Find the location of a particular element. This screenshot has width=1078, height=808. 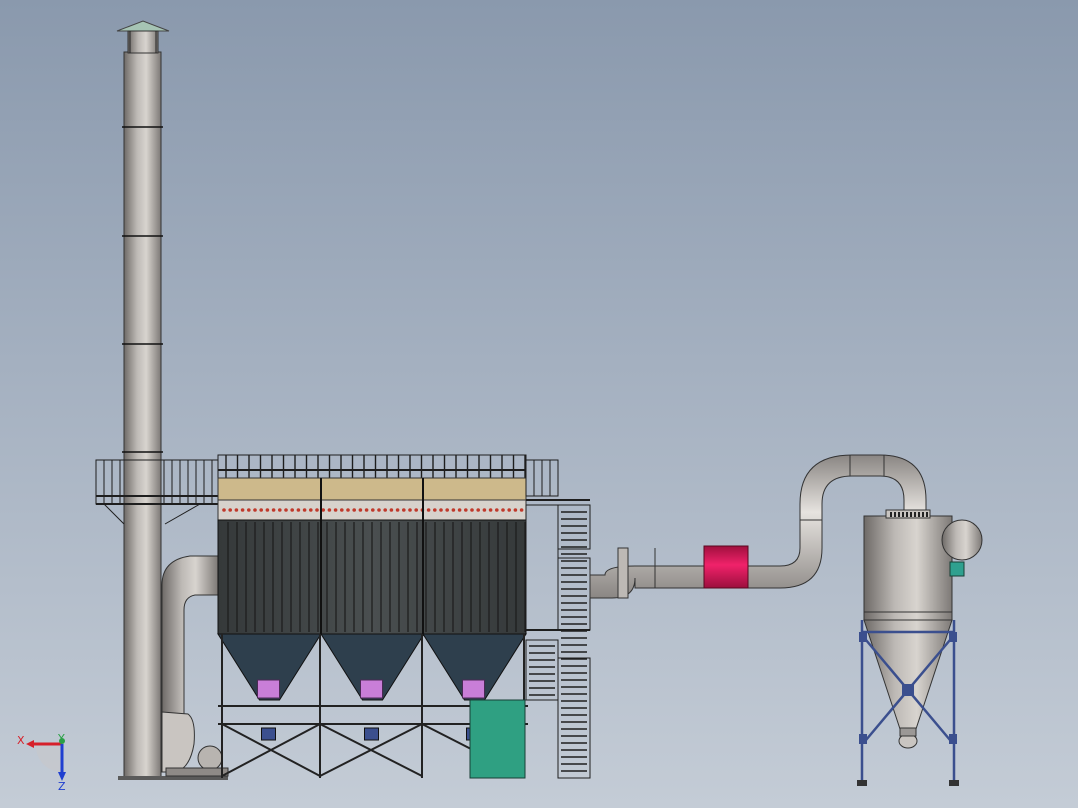

bag-filter-icon is located at coordinates (372, 616).